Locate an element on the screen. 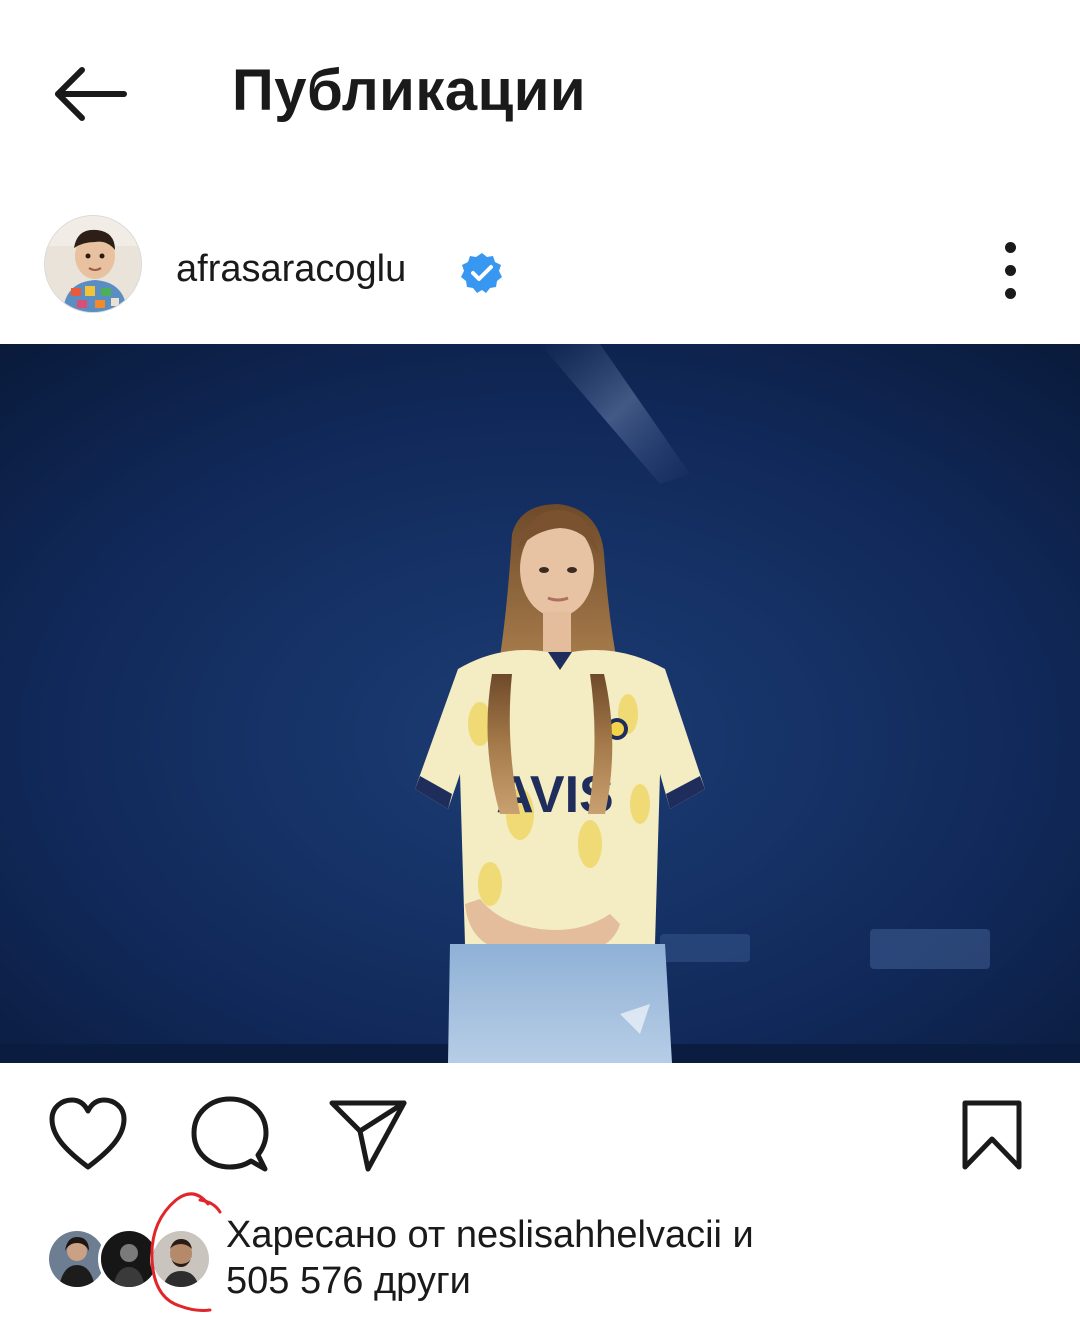  save-button is located at coordinates (992, 1135).